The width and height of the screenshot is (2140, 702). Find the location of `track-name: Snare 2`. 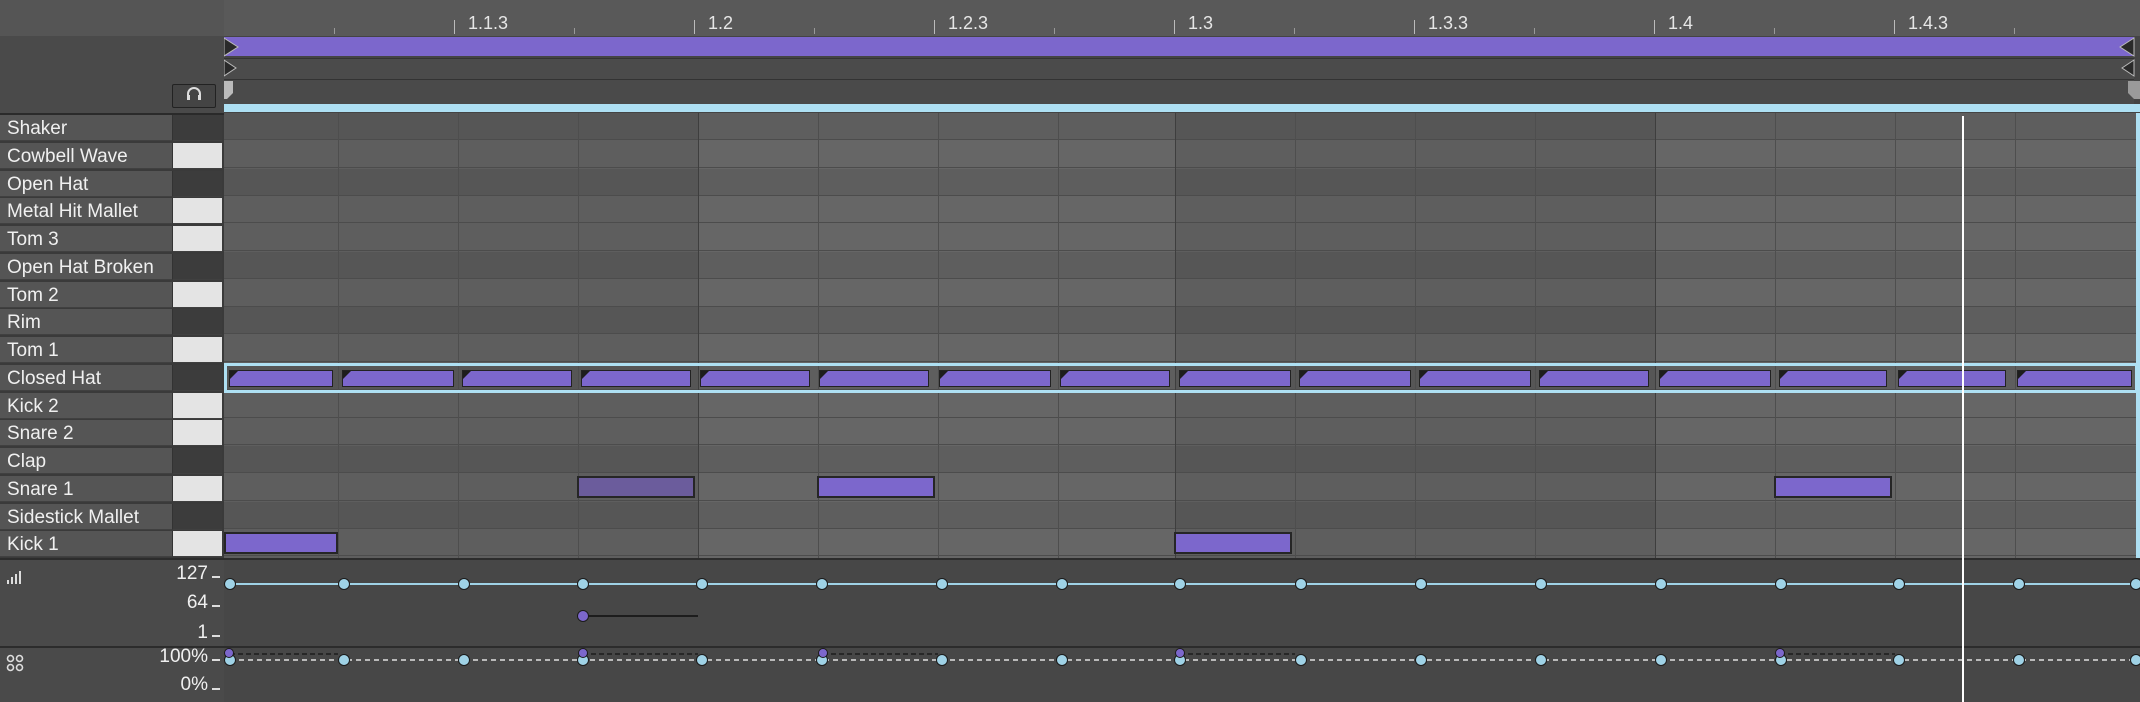

track-name: Snare 2 is located at coordinates (86, 433).